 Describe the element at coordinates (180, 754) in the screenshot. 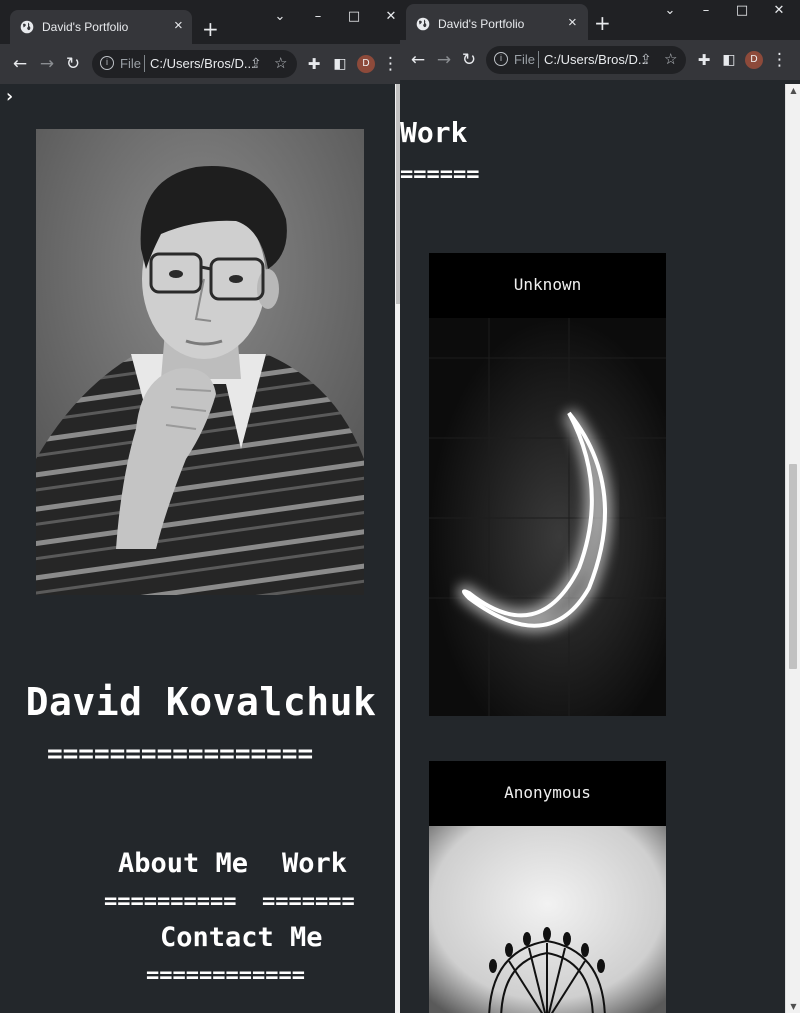

I see `hero-name-underline: =================` at that location.